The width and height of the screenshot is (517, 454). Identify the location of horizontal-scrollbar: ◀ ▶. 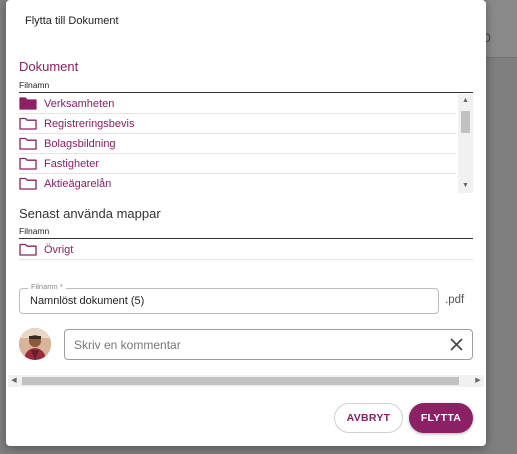
(246, 381).